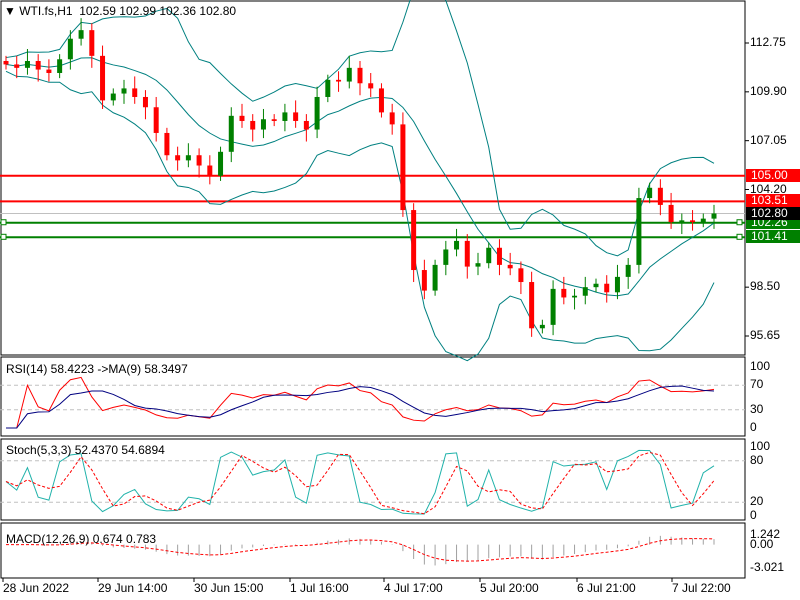  Describe the element at coordinates (178, 11) in the screenshot. I see `low-value: 102.36` at that location.